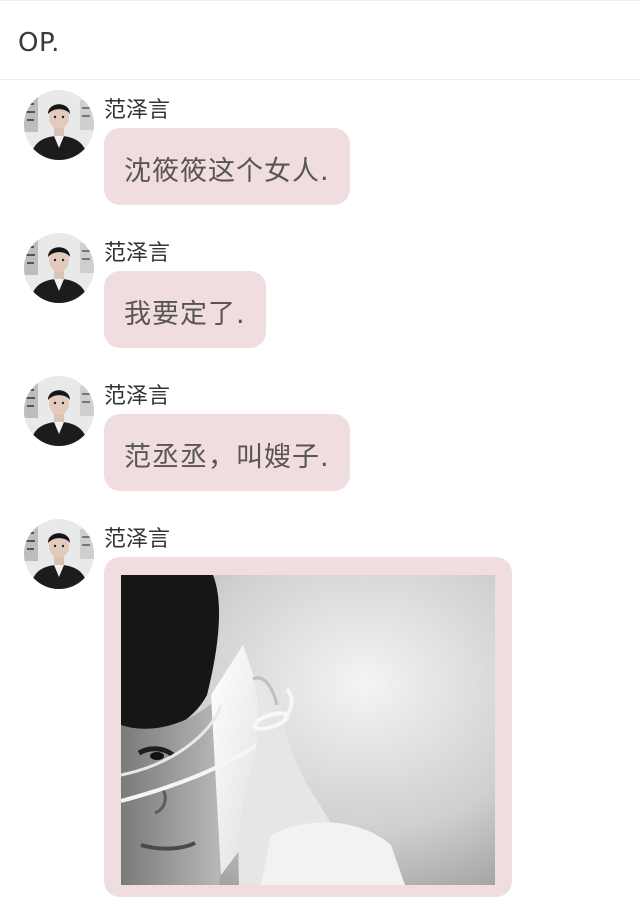  What do you see at coordinates (227, 452) in the screenshot?
I see `message-bubble: 范丞丞，叫嫂子.` at bounding box center [227, 452].